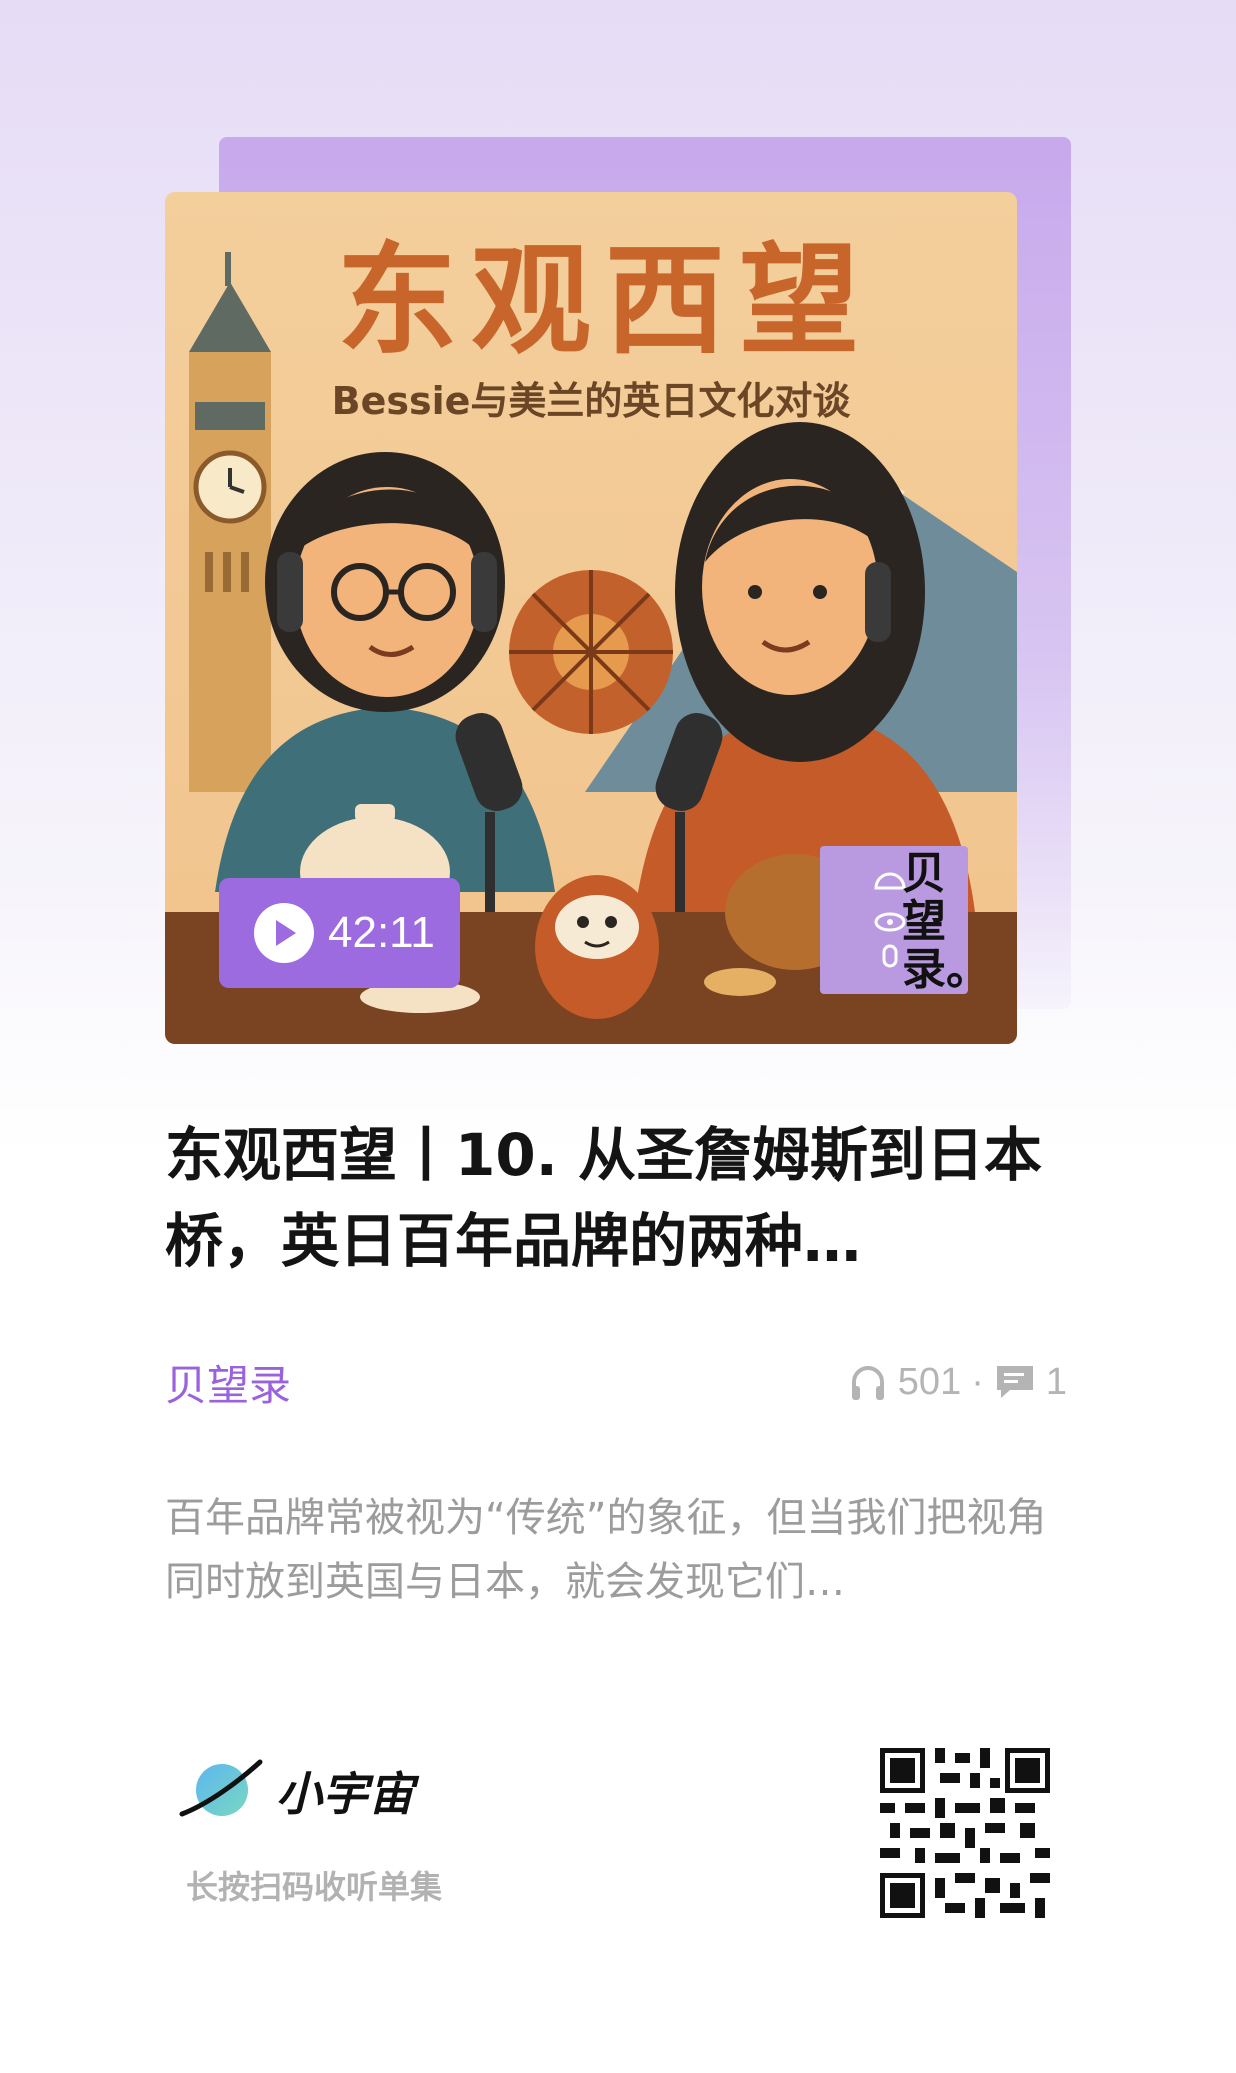  What do you see at coordinates (228, 1382) in the screenshot?
I see `podcast-name-link: 贝望录` at bounding box center [228, 1382].